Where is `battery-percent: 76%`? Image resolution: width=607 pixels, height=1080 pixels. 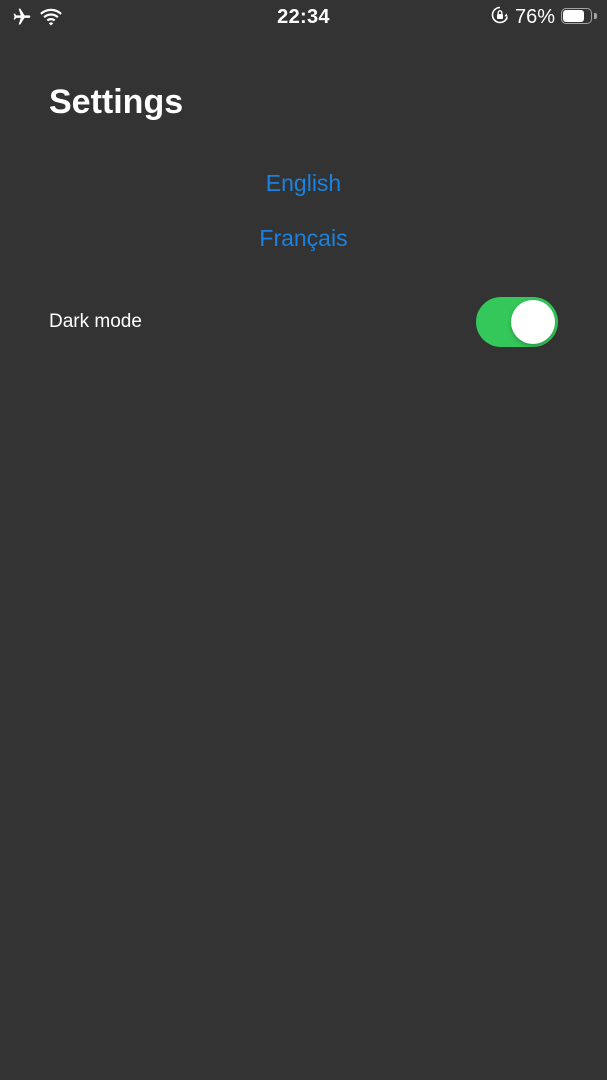 battery-percent: 76% is located at coordinates (534, 17).